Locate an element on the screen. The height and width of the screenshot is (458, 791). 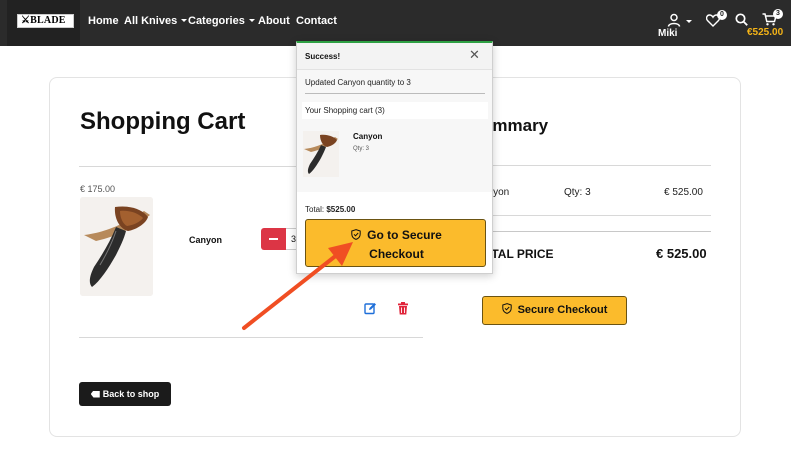
popup-header: Success! ✕ is located at coordinates (394, 56).